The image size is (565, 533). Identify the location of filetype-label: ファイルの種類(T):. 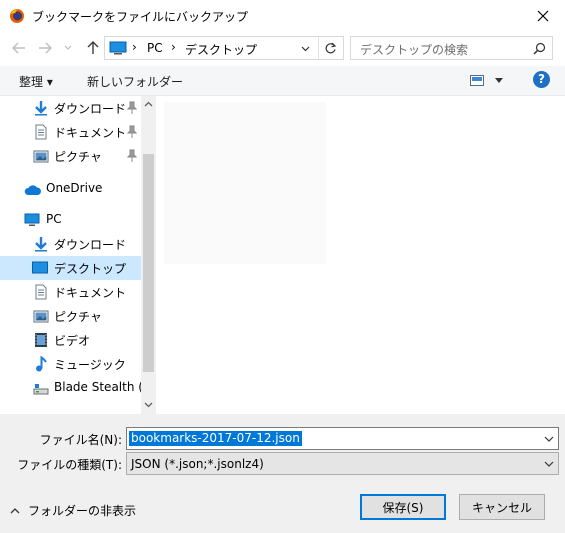
(69, 465).